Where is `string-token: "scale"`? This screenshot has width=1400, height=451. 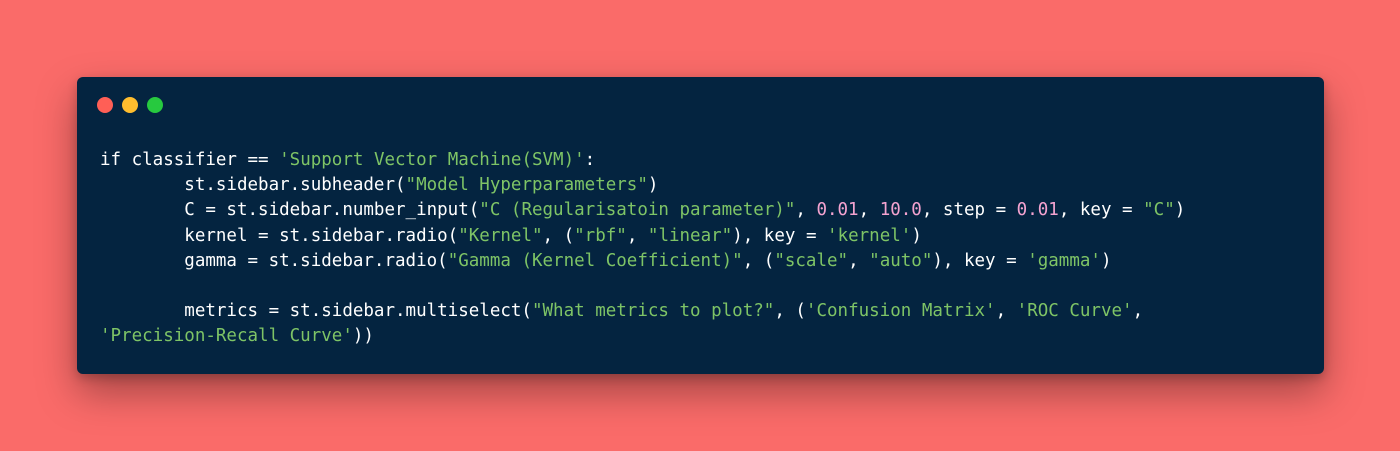
string-token: "scale" is located at coordinates (811, 260).